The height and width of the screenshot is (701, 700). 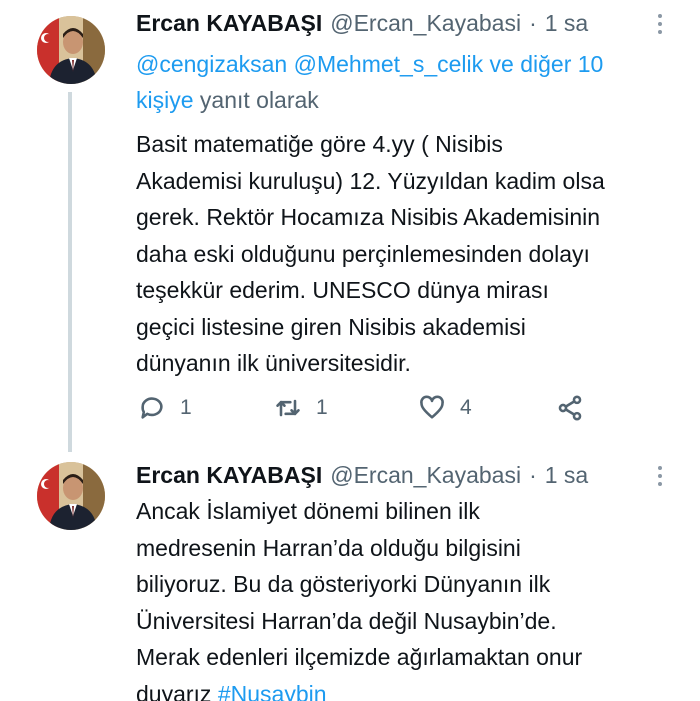 What do you see at coordinates (165, 408) in the screenshot?
I see `reply-button: 1` at bounding box center [165, 408].